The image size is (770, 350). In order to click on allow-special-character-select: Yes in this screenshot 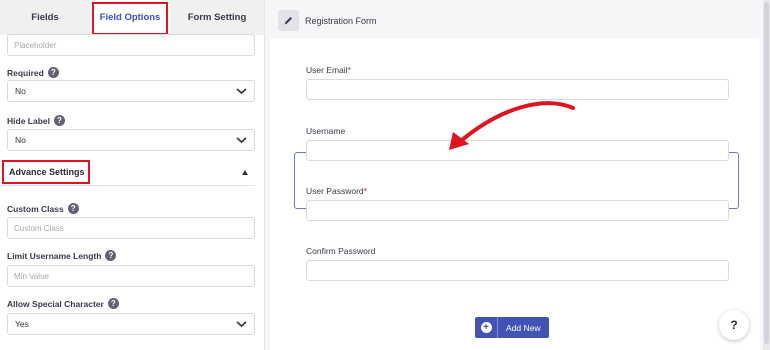, I will do `click(131, 324)`.